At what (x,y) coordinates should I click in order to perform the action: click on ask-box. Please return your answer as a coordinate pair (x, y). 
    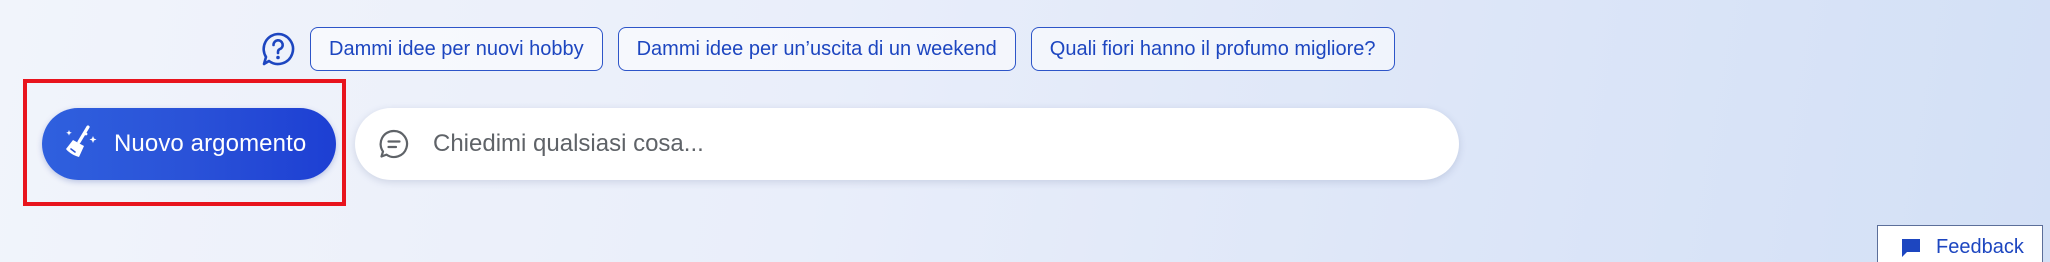
    Looking at the image, I should click on (907, 144).